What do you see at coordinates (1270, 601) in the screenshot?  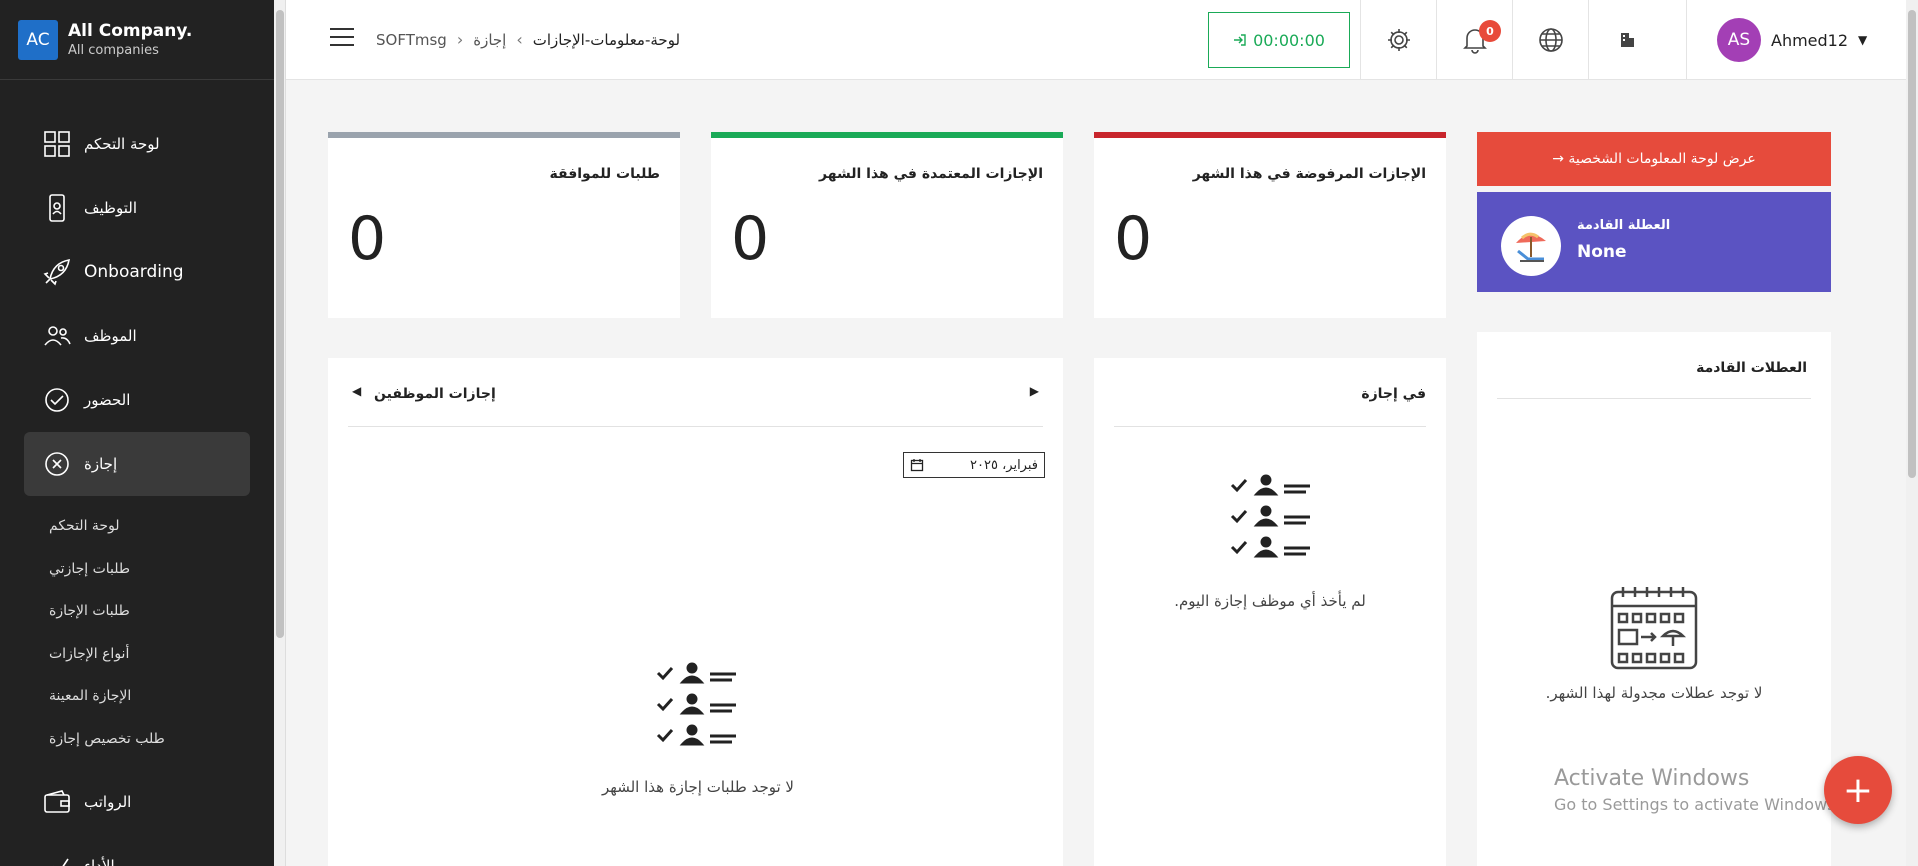 I see `on-leave-empty: لم يأخذ أي موظف إجازة اليوم.` at bounding box center [1270, 601].